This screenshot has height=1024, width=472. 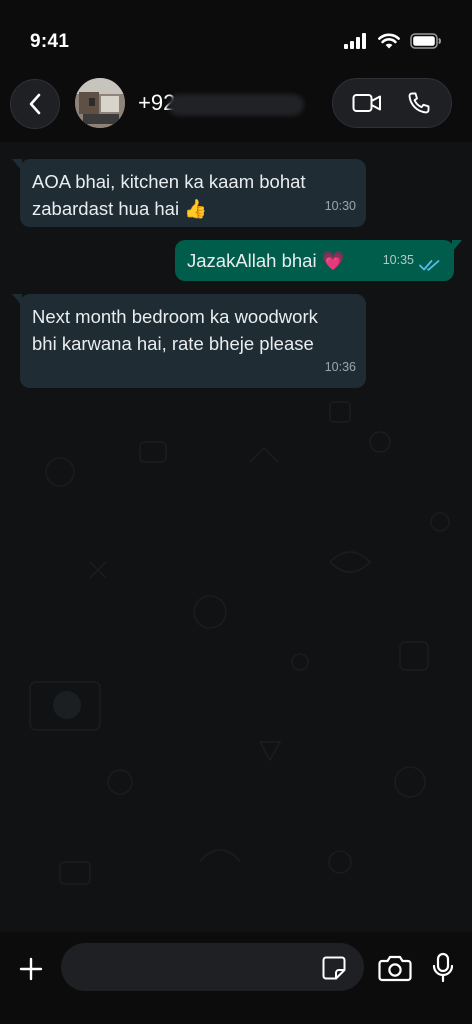 What do you see at coordinates (340, 206) in the screenshot?
I see `message-time: 10:30` at bounding box center [340, 206].